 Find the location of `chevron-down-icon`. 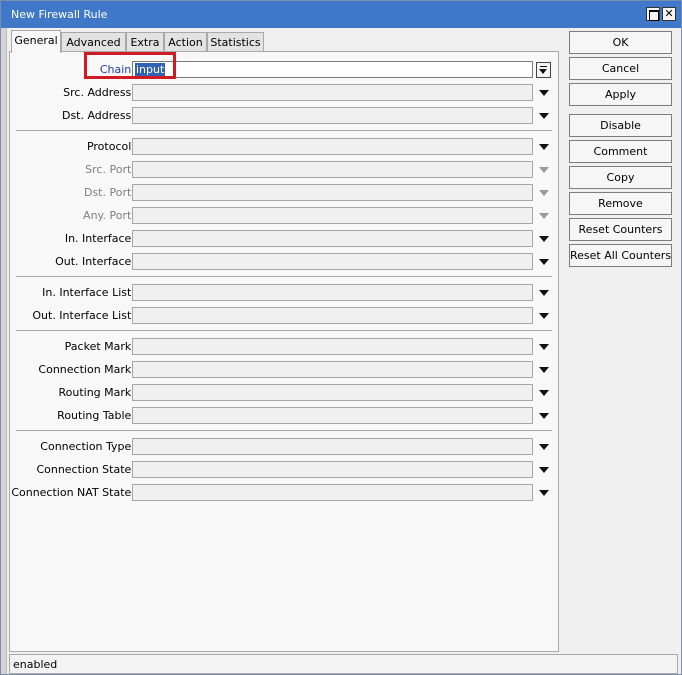

chevron-down-icon is located at coordinates (543, 71).